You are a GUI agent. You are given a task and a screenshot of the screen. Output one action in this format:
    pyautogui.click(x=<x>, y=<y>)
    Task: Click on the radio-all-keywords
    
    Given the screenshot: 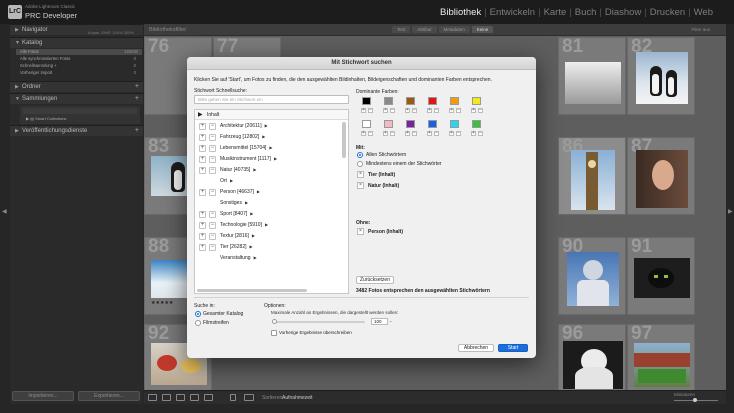 What is the action you would take?
    pyautogui.click(x=360, y=155)
    